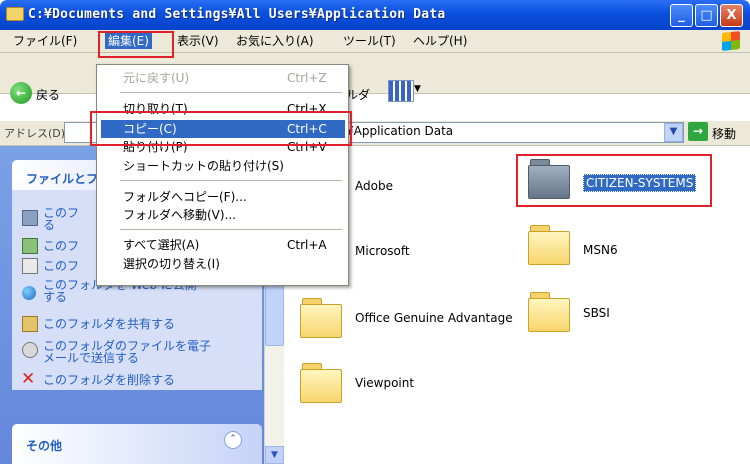 This screenshot has width=750, height=464. What do you see at coordinates (382, 251) in the screenshot?
I see `folder-microsoft-name: Microsoft` at bounding box center [382, 251].